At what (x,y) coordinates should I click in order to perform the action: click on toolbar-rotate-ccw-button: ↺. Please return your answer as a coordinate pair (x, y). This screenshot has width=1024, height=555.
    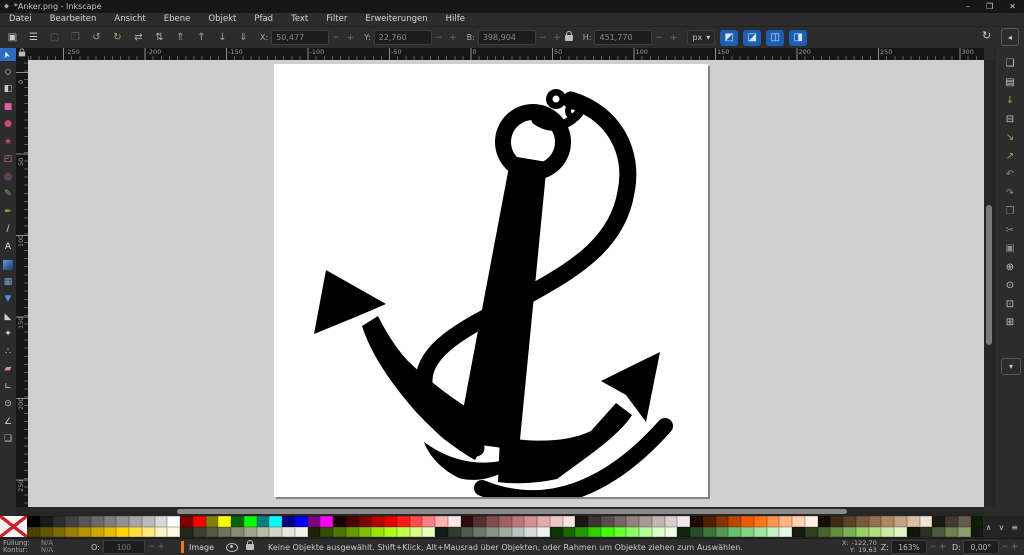
    Looking at the image, I should click on (96, 37).